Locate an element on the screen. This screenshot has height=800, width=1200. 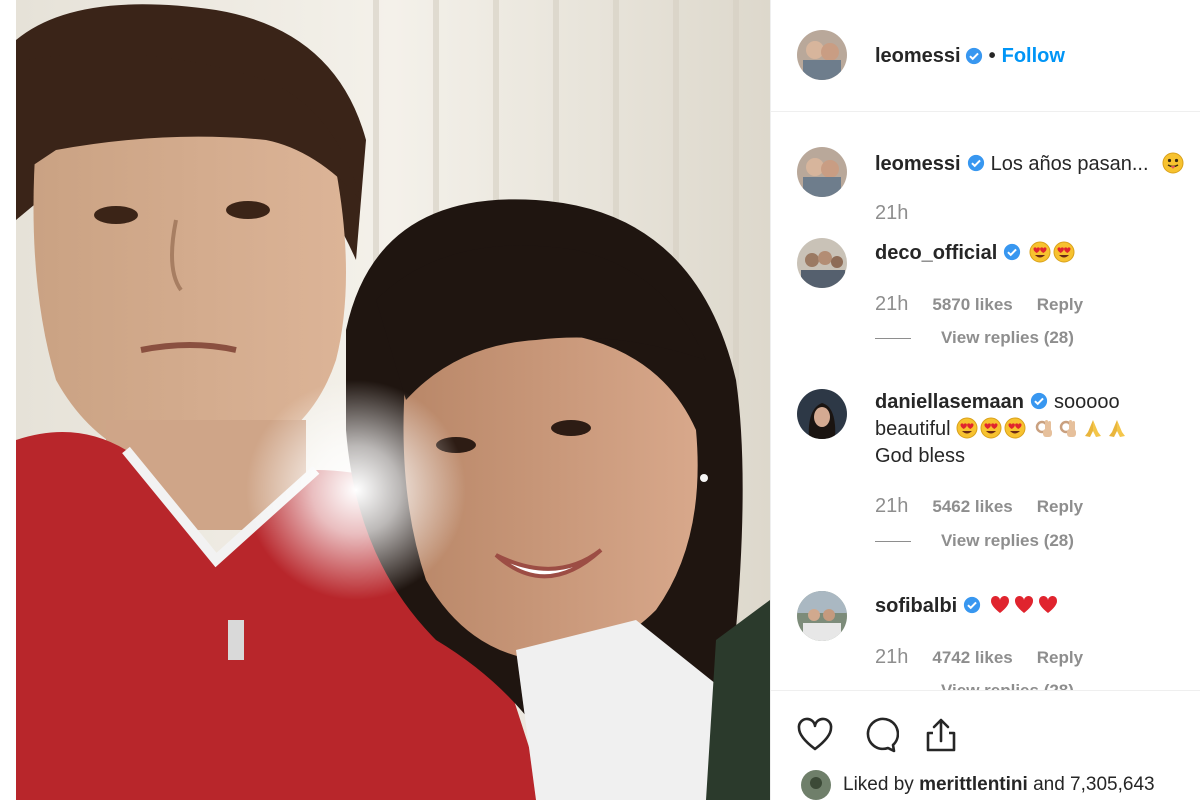
liked-by-user: merittlentini is located at coordinates (973, 784).